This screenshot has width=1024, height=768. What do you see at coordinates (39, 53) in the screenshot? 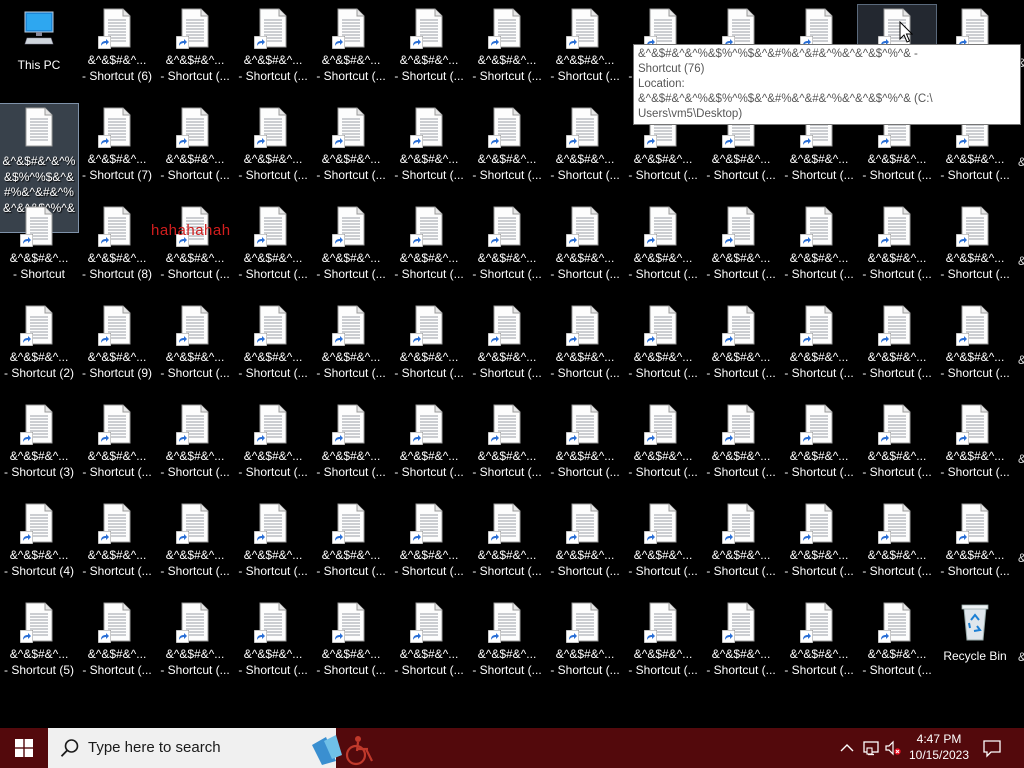
I see `this-pc-shortcut: This PC` at bounding box center [39, 53].